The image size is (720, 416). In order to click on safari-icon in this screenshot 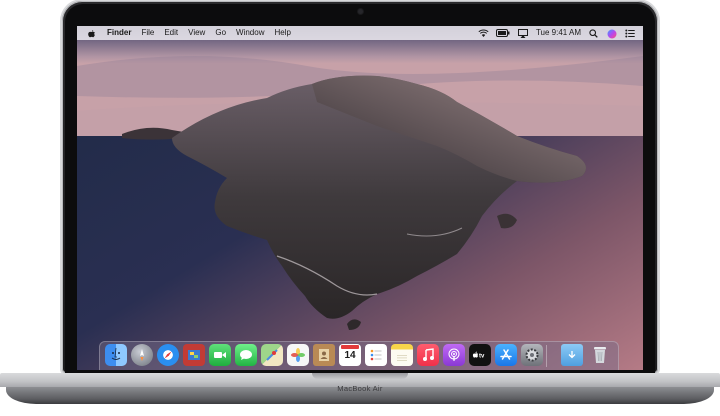, I will do `click(168, 355)`.